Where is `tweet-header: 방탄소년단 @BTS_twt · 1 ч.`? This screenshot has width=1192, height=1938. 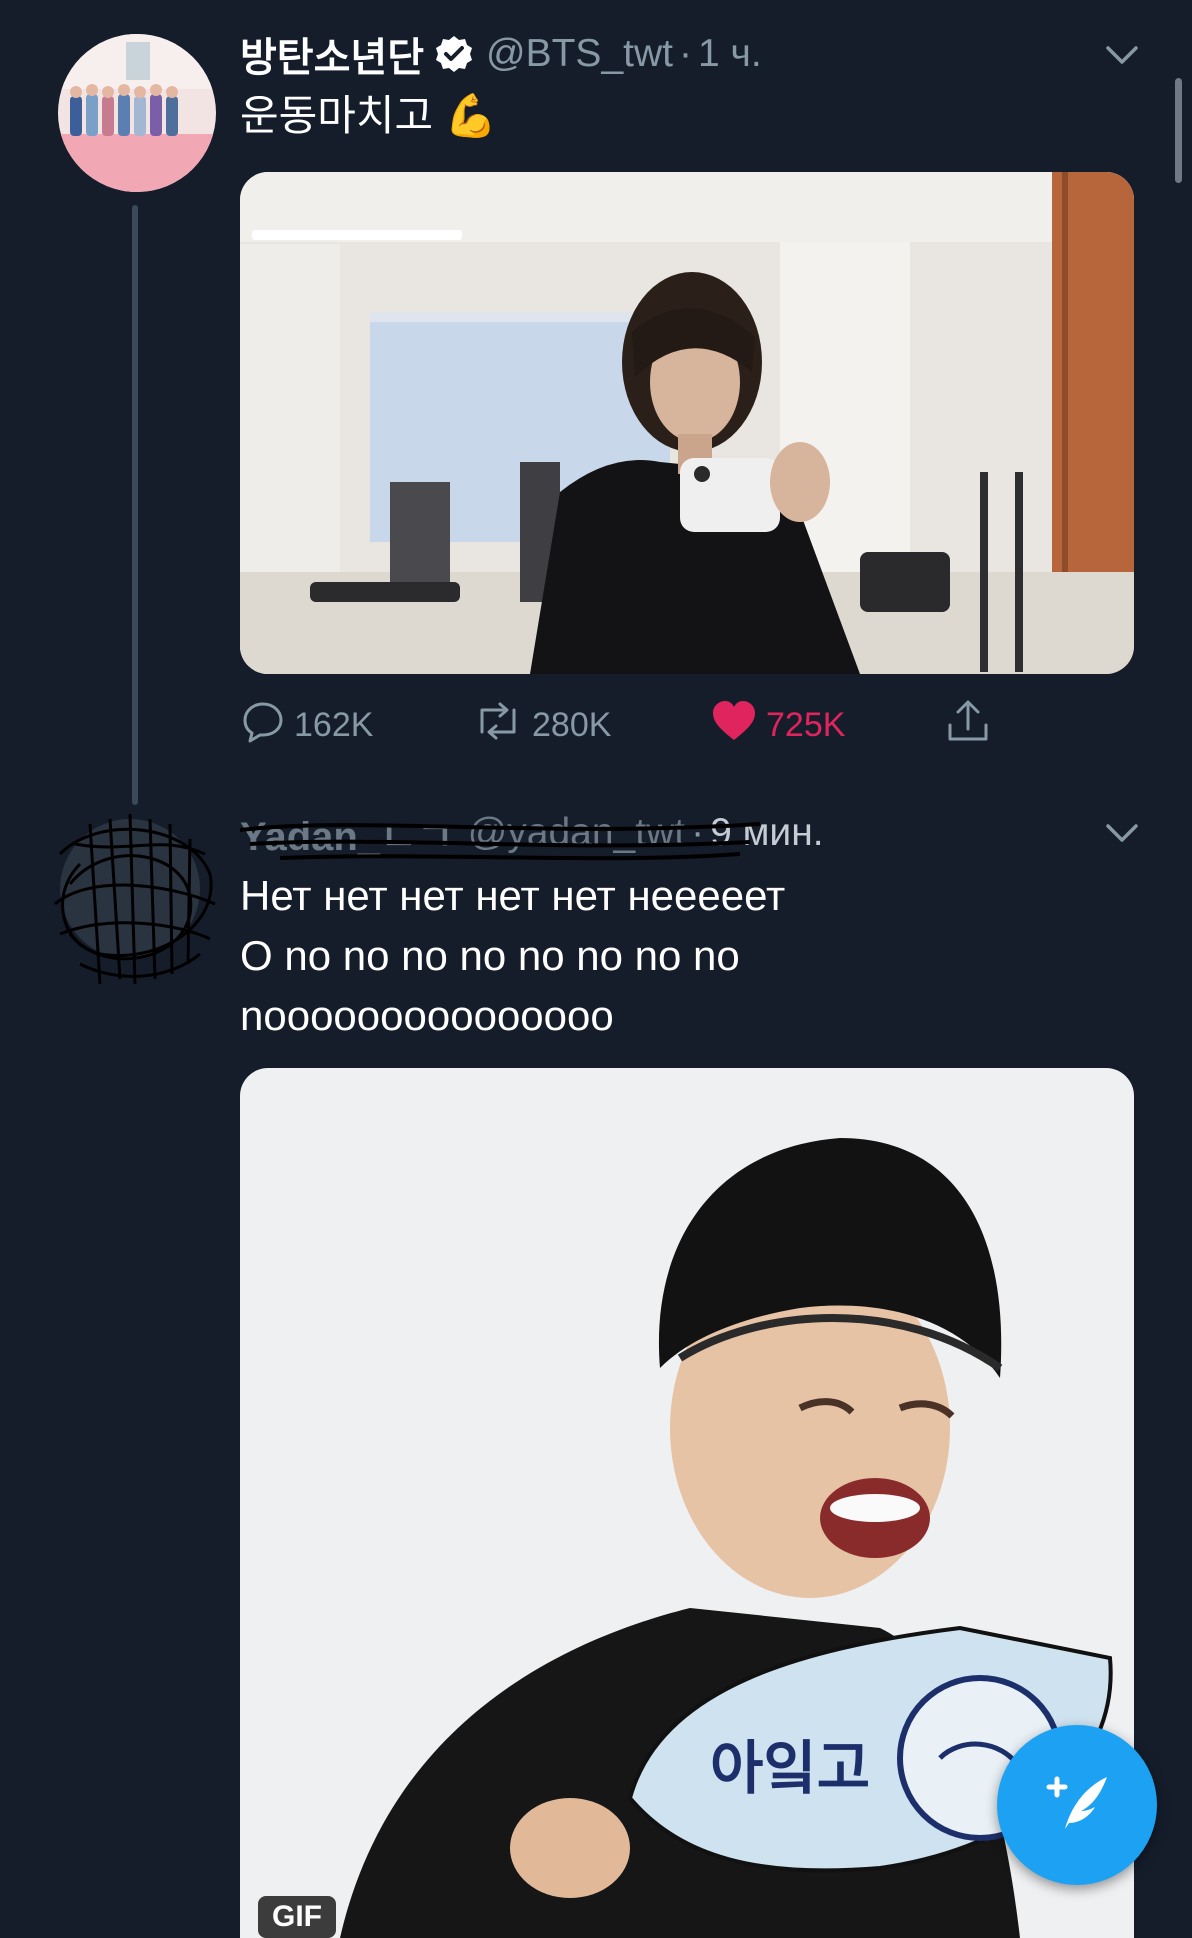
tweet-header: 방탄소년단 @BTS_twt · 1 ч. is located at coordinates (501, 54).